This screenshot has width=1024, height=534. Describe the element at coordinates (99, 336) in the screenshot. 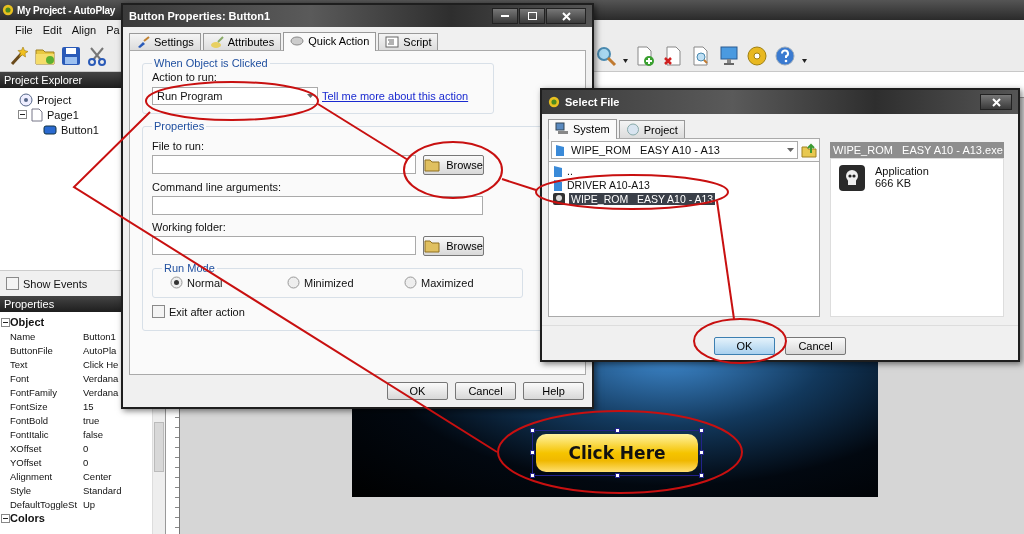

I see `property-value: Button1` at that location.